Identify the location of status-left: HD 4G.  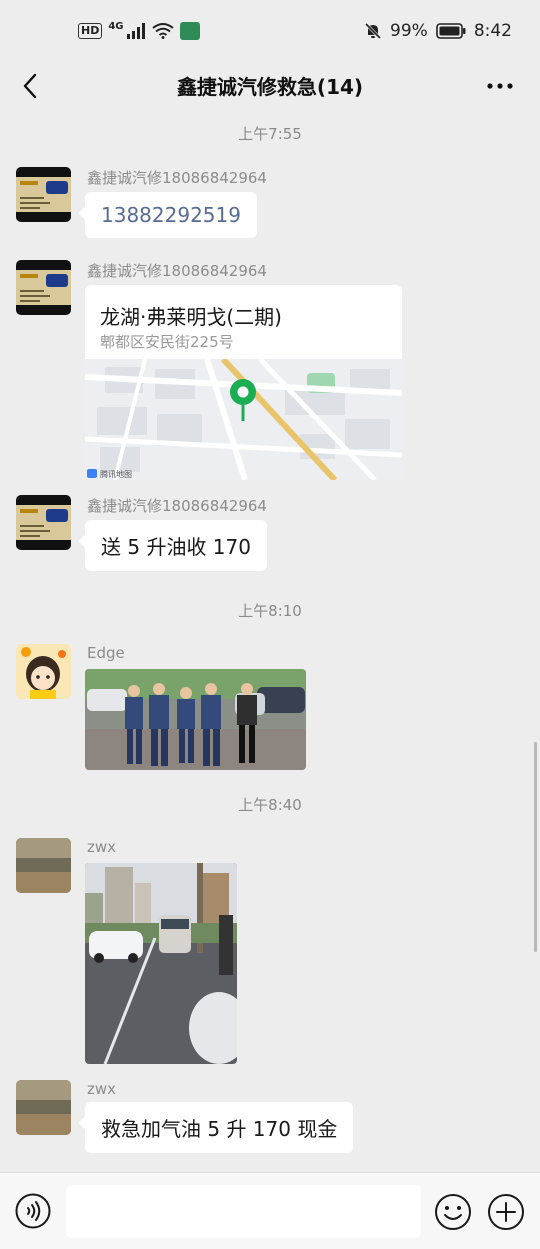
(139, 30).